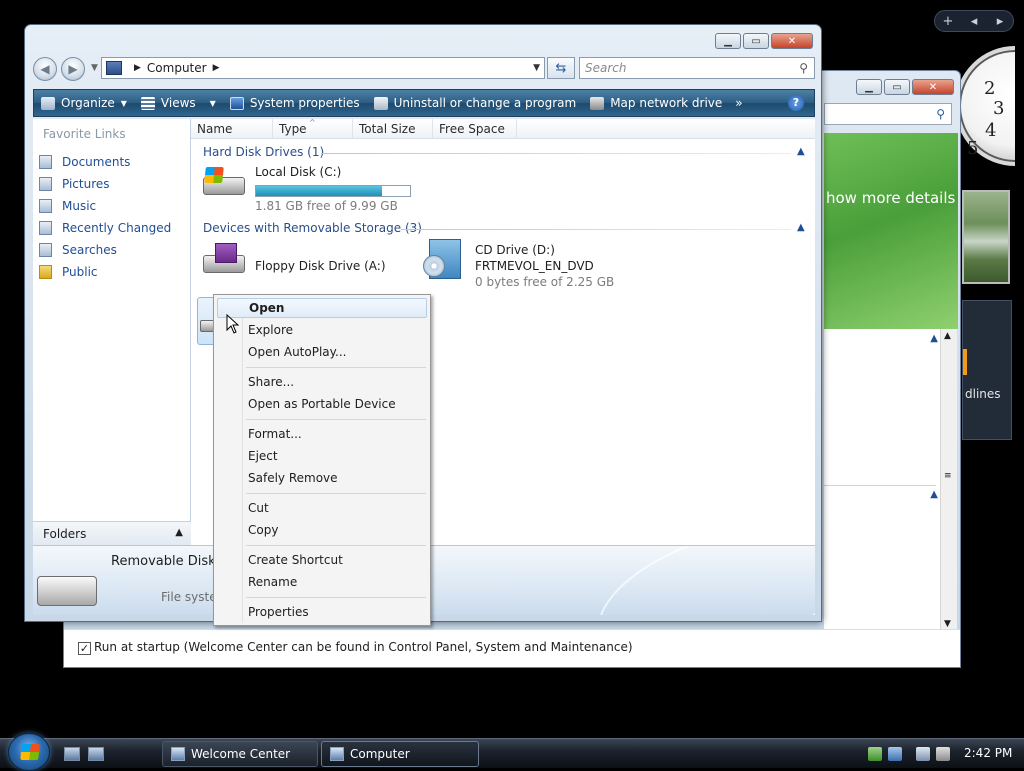 The width and height of the screenshot is (1024, 771). What do you see at coordinates (214, 175) in the screenshot?
I see `windows-logo-icon` at bounding box center [214, 175].